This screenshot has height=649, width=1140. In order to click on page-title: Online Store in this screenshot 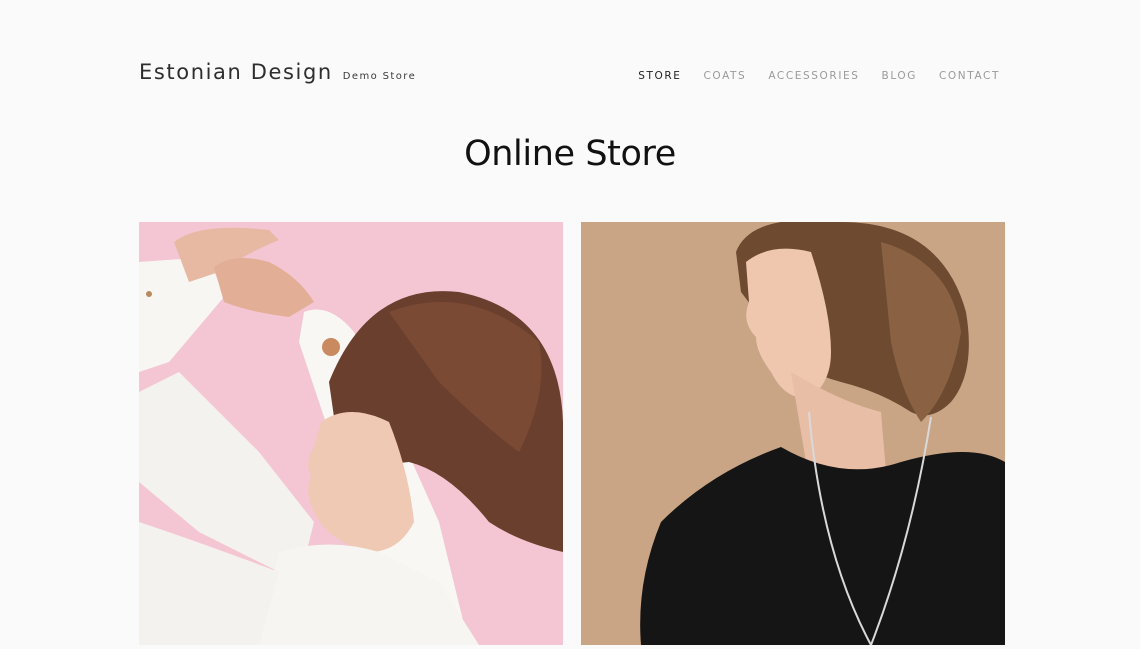, I will do `click(570, 154)`.